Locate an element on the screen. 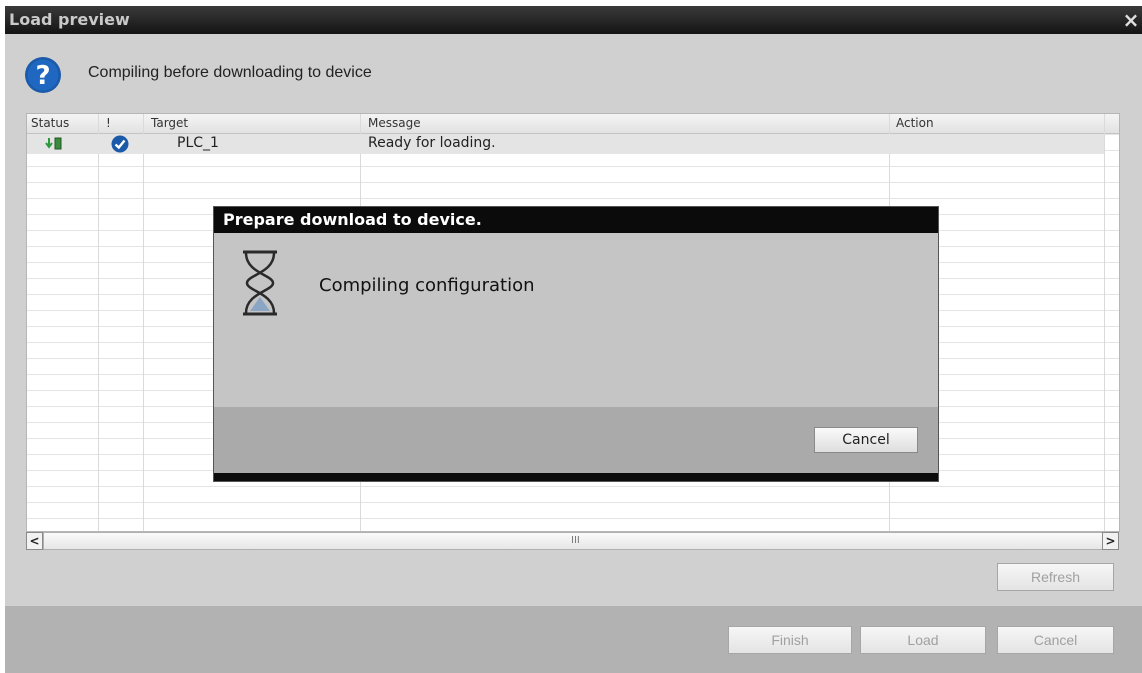  prompt-text: Compiling before downloading to device is located at coordinates (230, 72).